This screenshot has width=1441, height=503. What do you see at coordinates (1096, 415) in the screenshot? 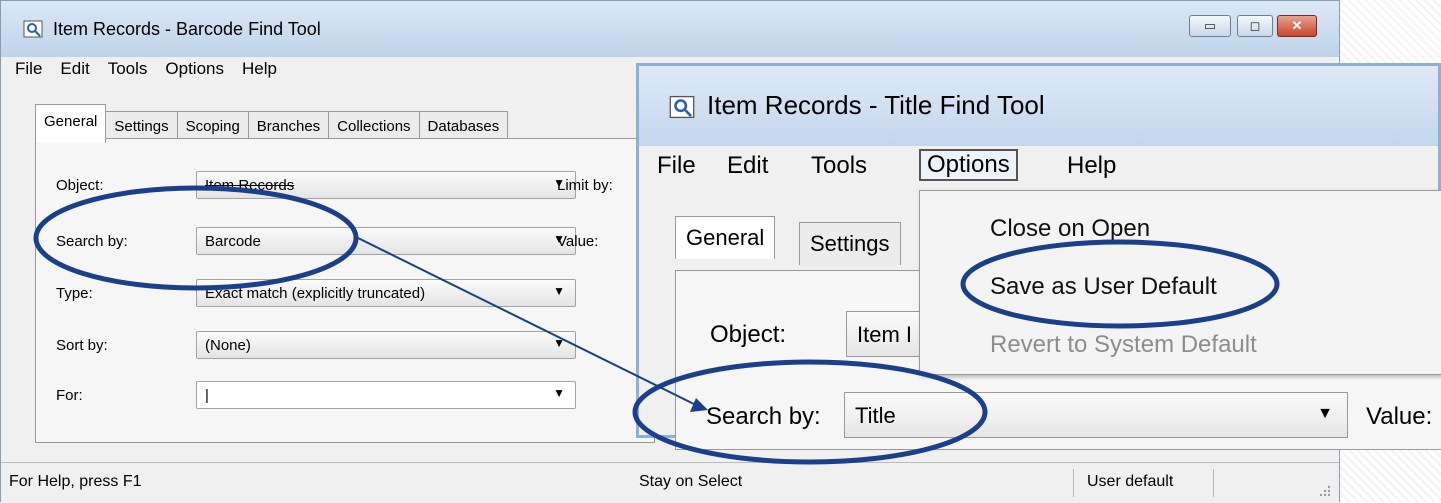
I see `search-by-select: Title ▼` at bounding box center [1096, 415].